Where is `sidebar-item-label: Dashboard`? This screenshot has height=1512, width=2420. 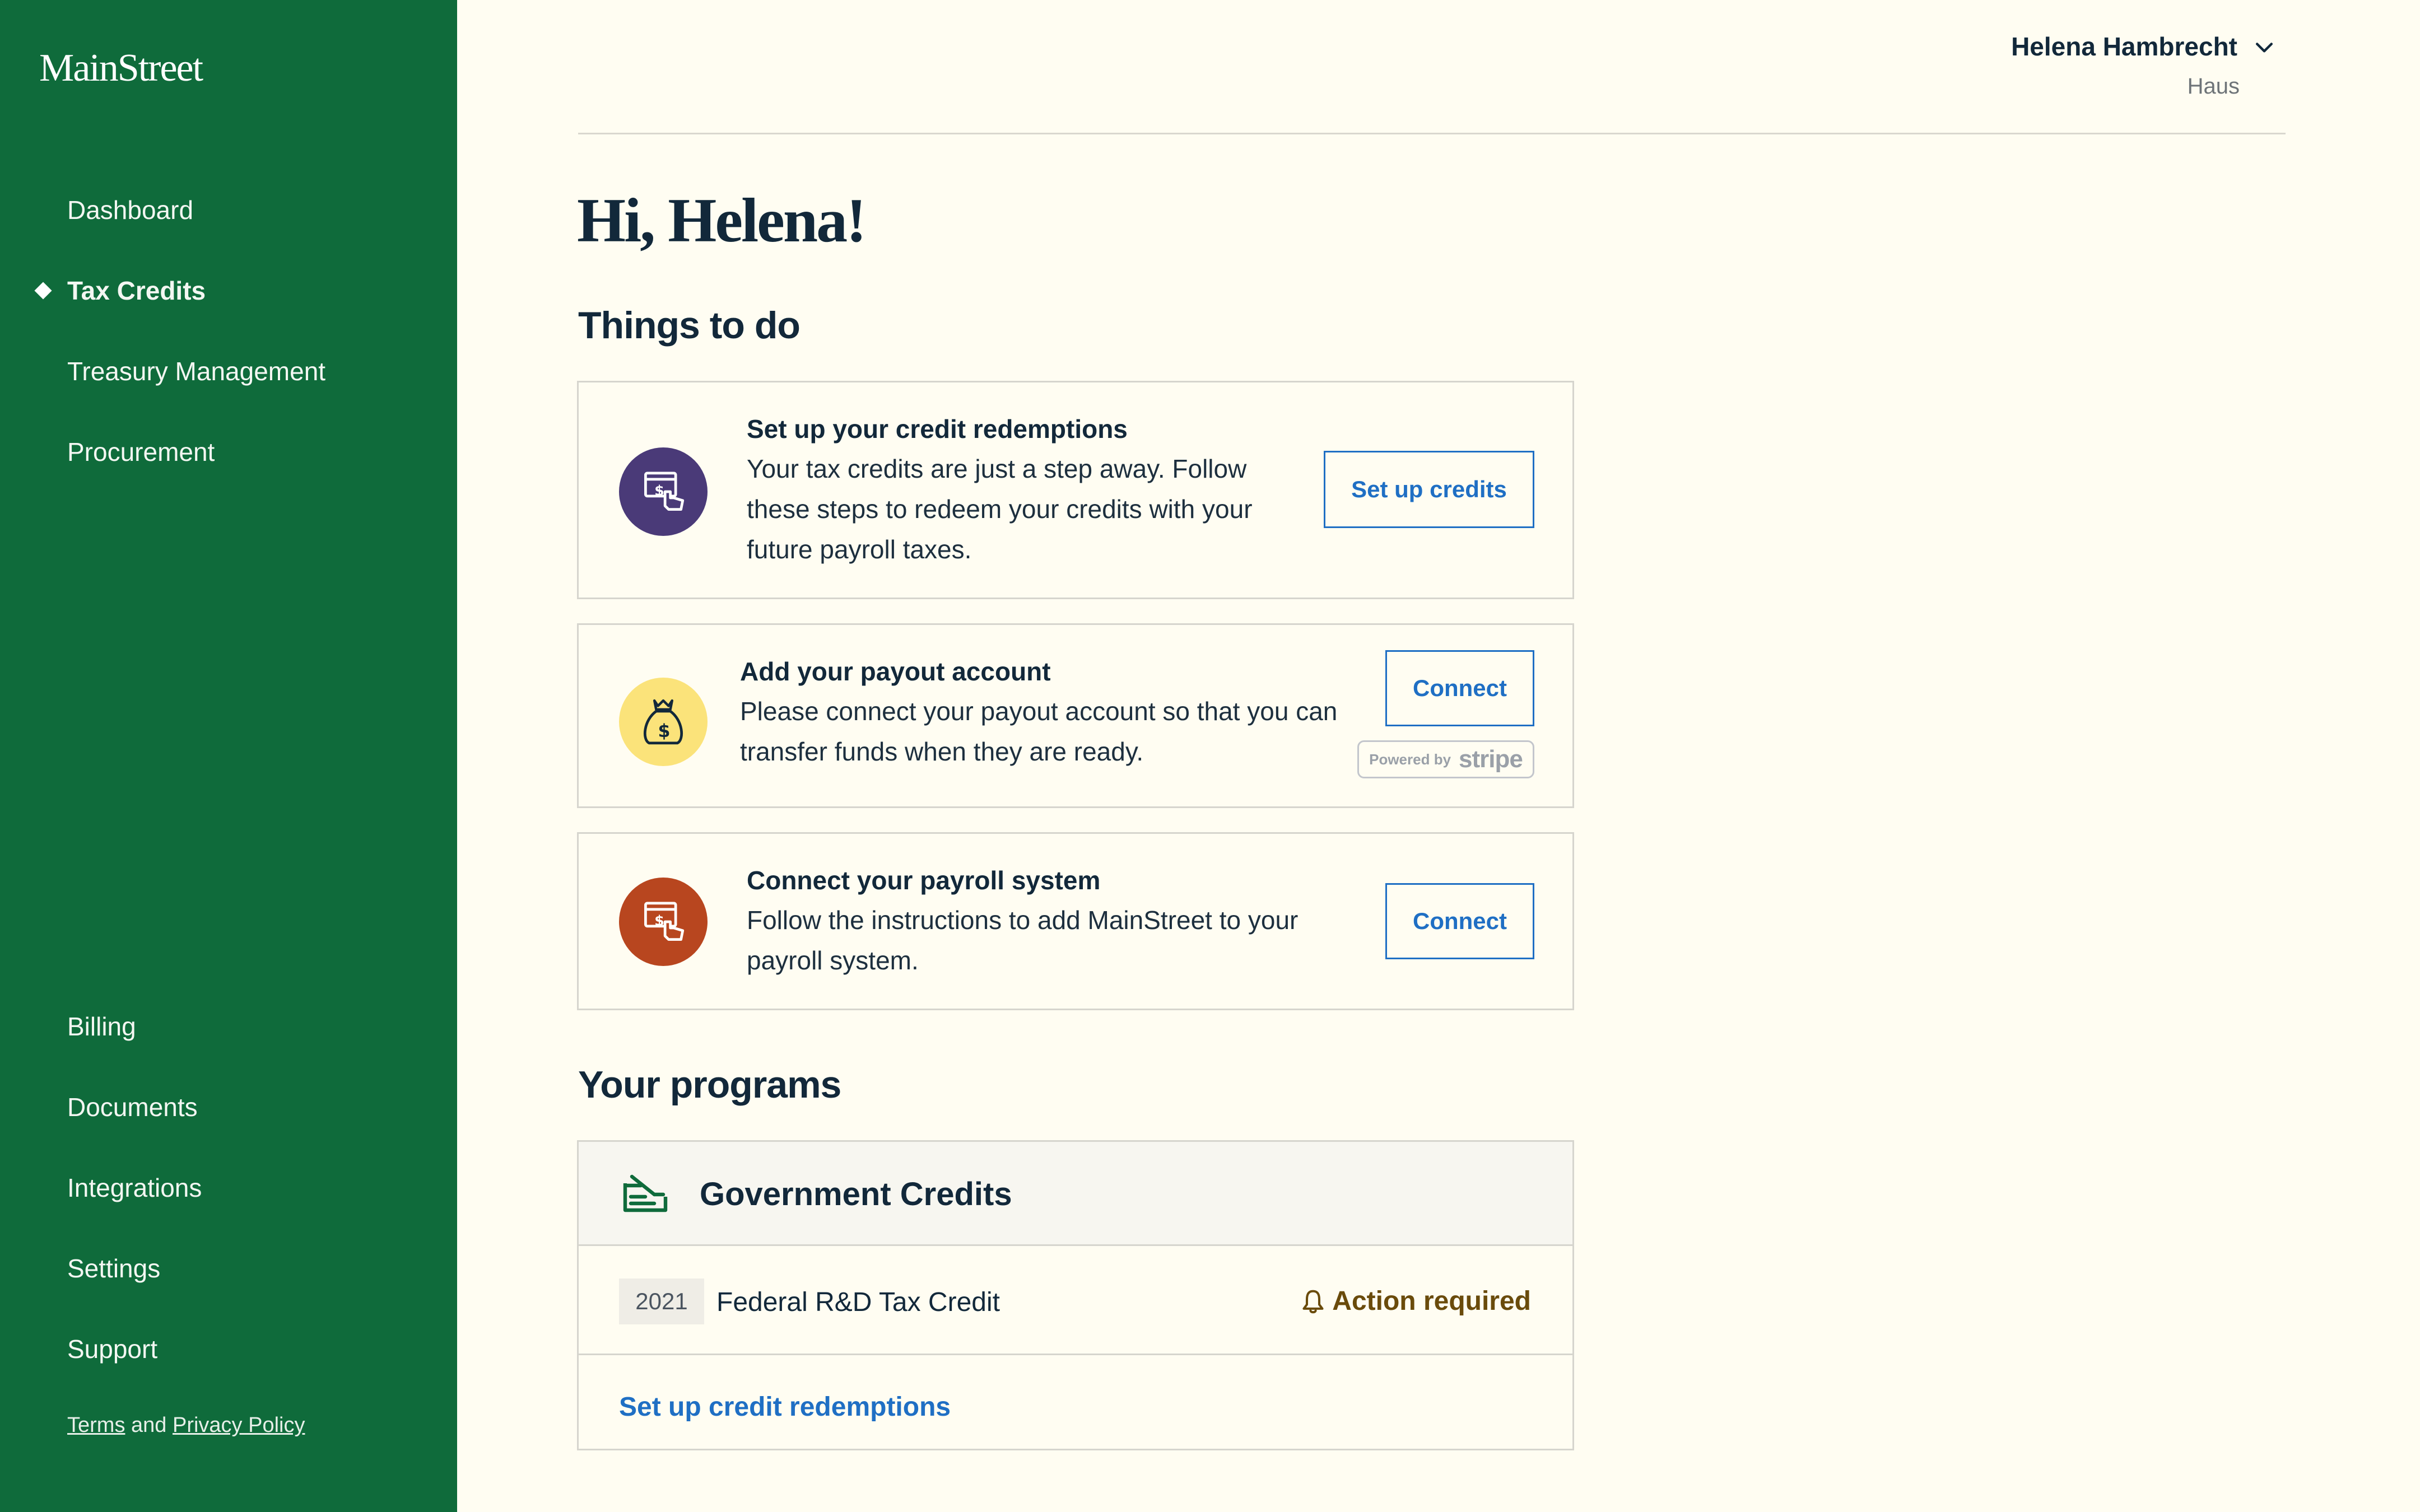
sidebar-item-label: Dashboard is located at coordinates (131, 210).